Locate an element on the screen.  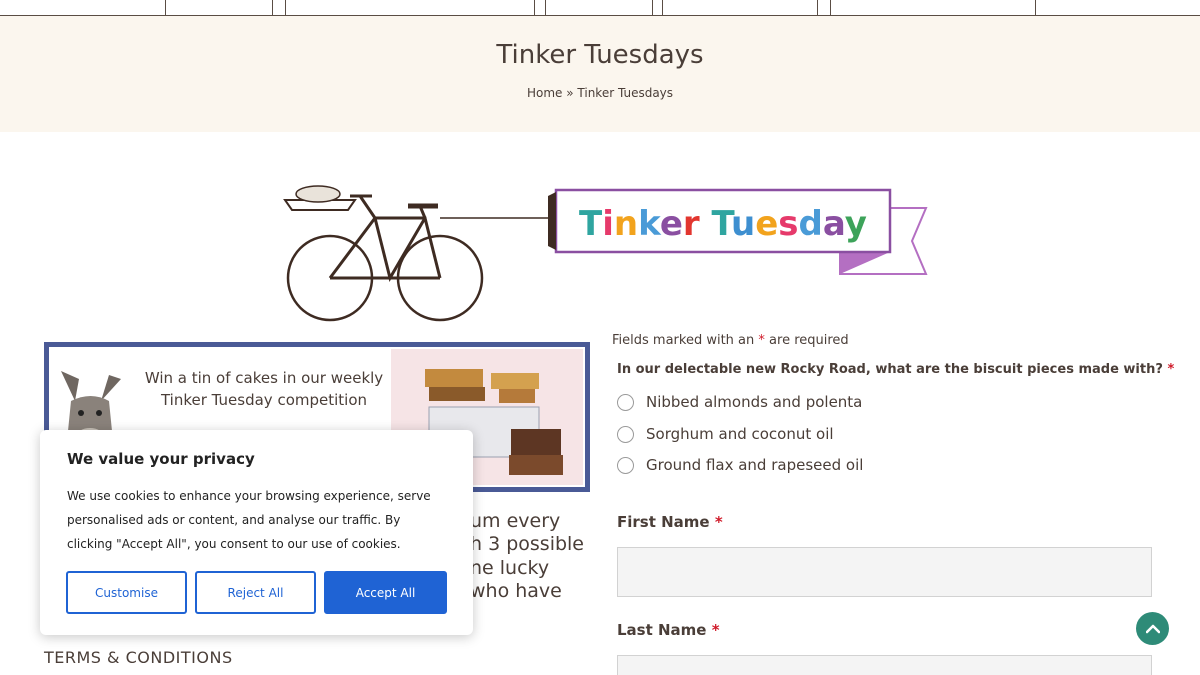
cookie-title: We value your privacy is located at coordinates (161, 459).